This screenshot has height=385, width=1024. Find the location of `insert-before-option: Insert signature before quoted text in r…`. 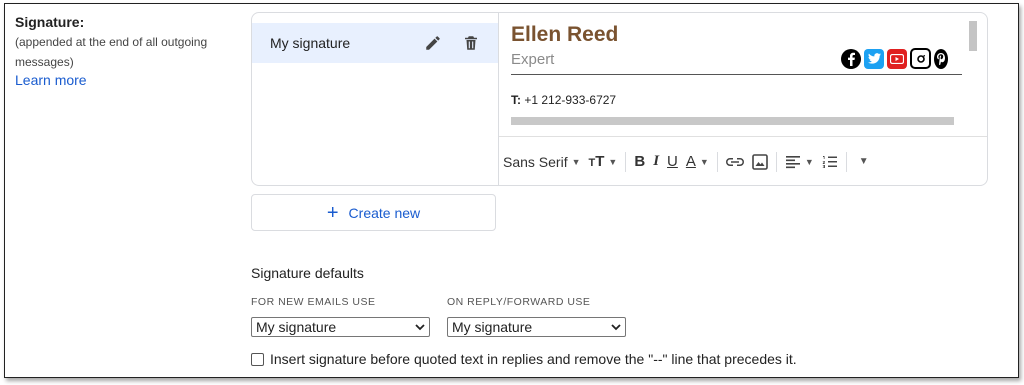

insert-before-option: Insert signature before quoted text in r… is located at coordinates (524, 359).